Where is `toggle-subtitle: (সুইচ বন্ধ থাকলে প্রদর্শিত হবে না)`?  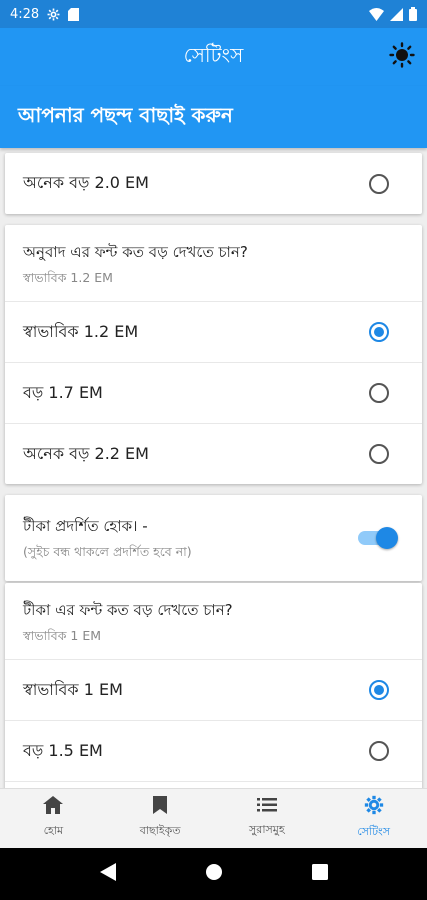 toggle-subtitle: (সুইচ বন্ধ থাকলে প্রদর্শিত হবে না) is located at coordinates (107, 551).